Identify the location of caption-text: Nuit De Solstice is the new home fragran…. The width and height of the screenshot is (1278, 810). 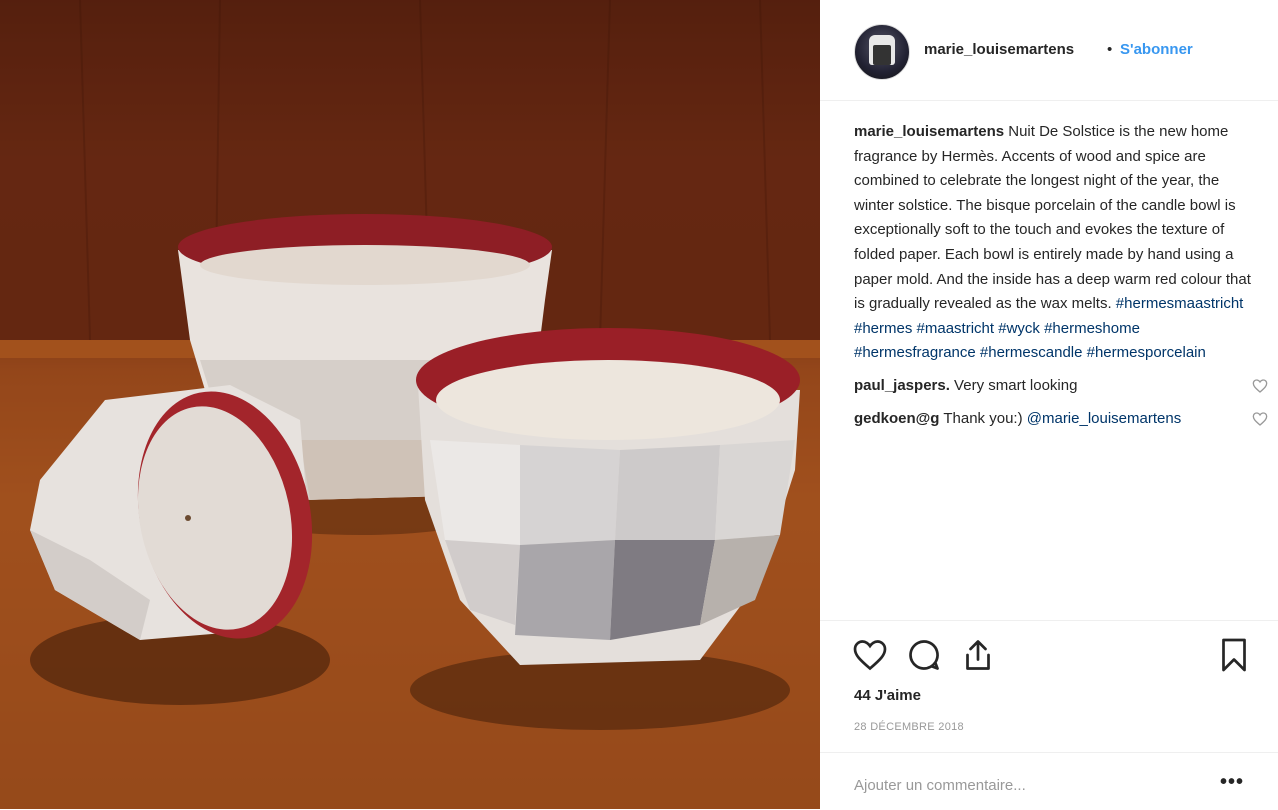
(1052, 218).